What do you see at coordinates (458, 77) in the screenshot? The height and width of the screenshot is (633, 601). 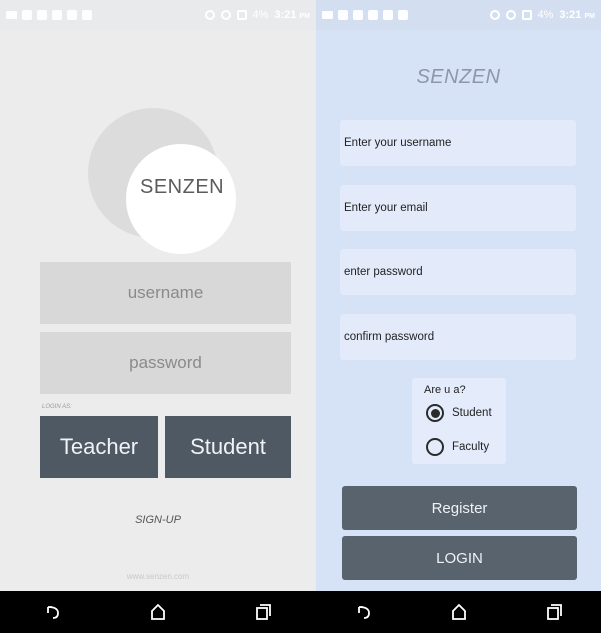 I see `app-title: SENZEN` at bounding box center [458, 77].